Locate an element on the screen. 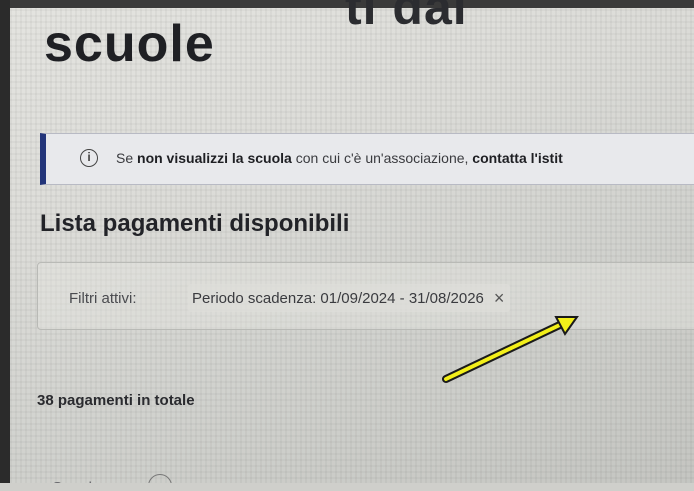 This screenshot has height=491, width=694. monitor-bezel-bottom is located at coordinates (347, 487).